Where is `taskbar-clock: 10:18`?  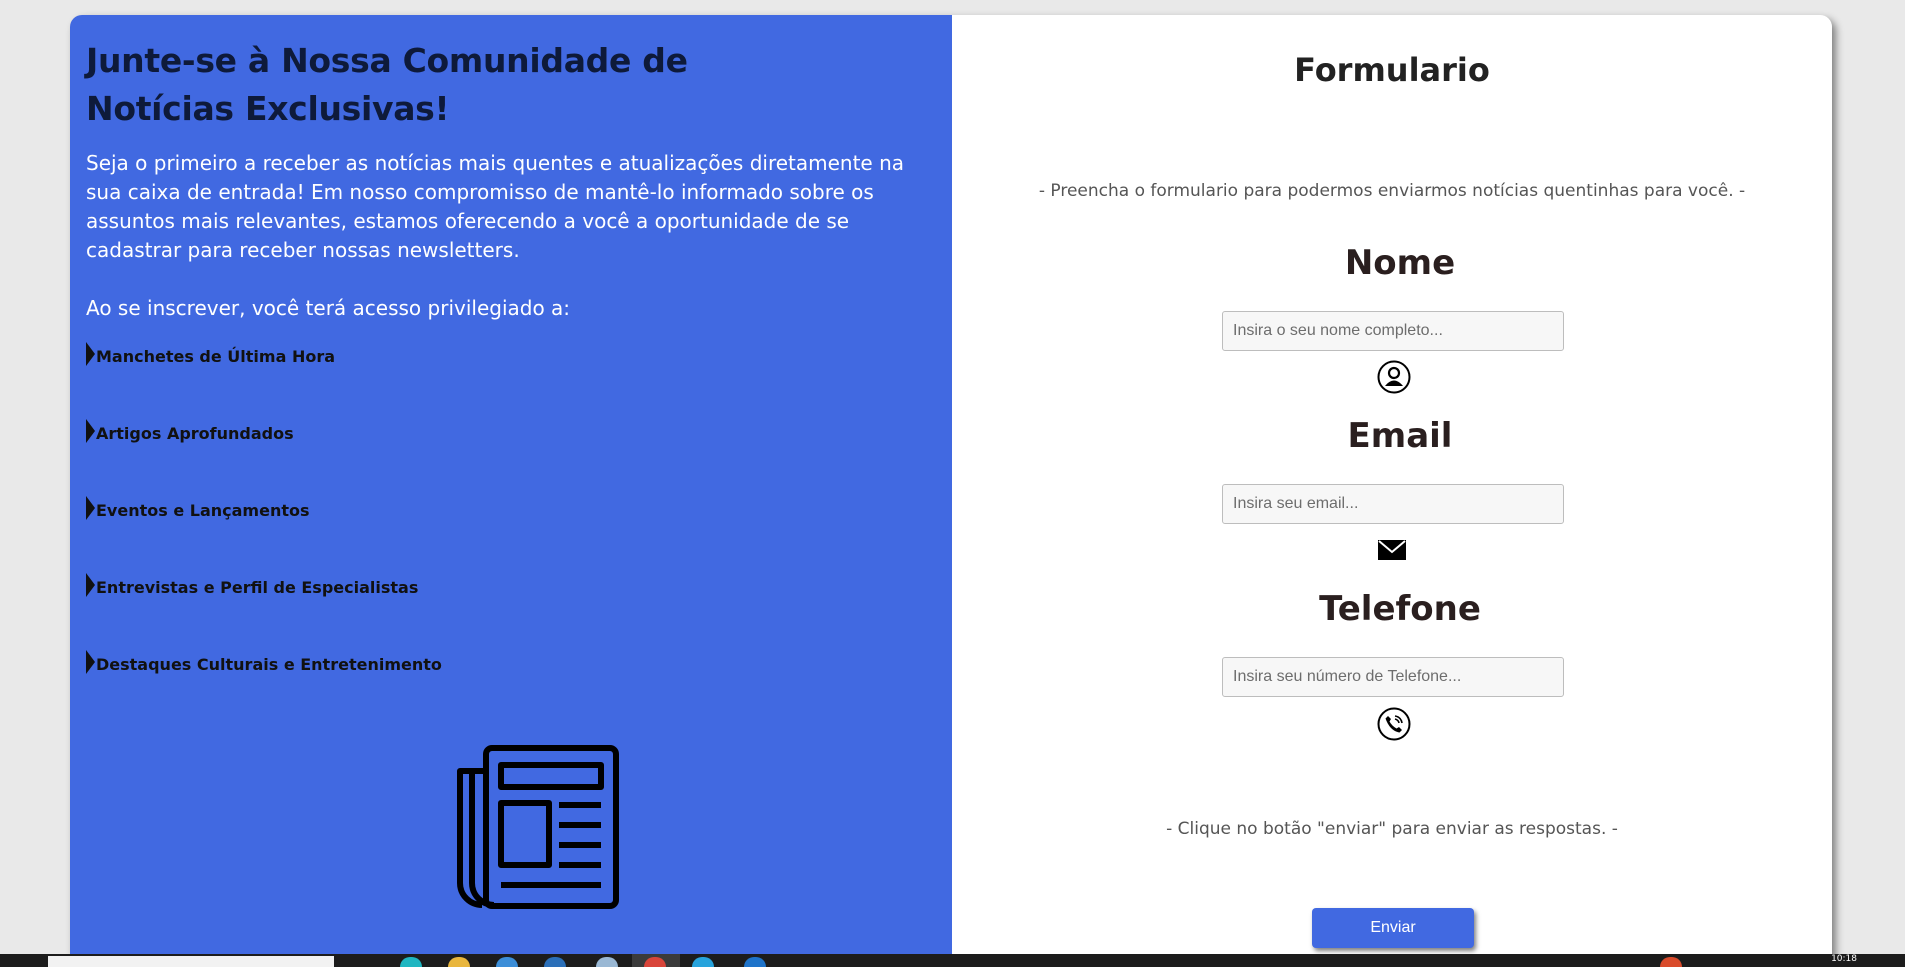
taskbar-clock: 10:18 is located at coordinates (1844, 959).